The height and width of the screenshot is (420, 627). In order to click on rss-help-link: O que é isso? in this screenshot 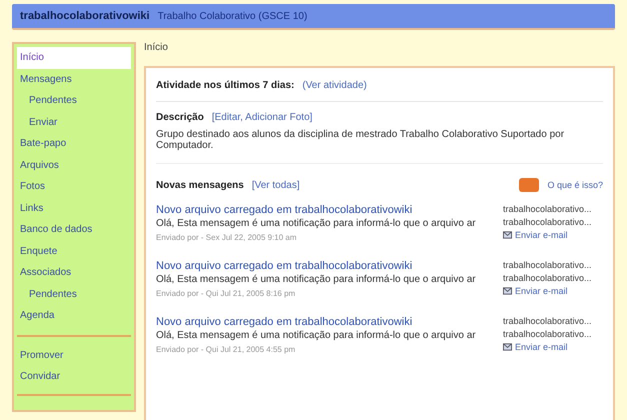, I will do `click(575, 185)`.